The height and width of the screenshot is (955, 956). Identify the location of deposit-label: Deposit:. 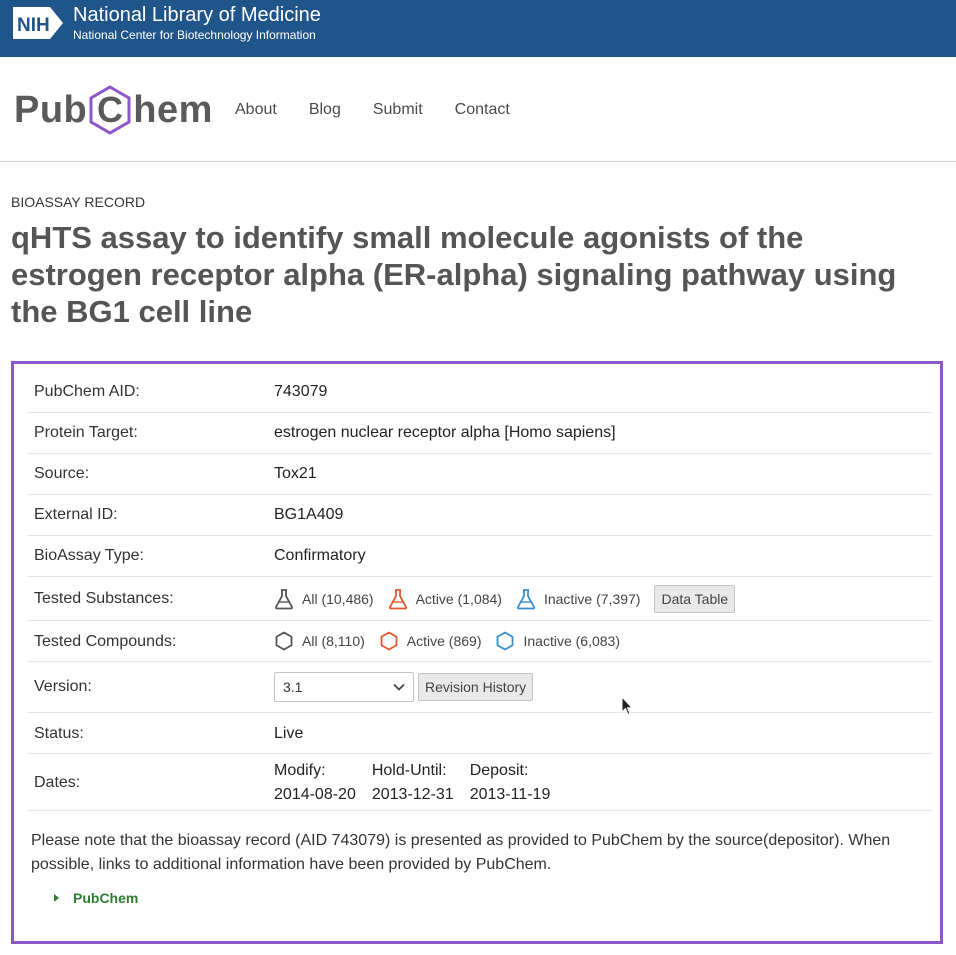
(499, 770).